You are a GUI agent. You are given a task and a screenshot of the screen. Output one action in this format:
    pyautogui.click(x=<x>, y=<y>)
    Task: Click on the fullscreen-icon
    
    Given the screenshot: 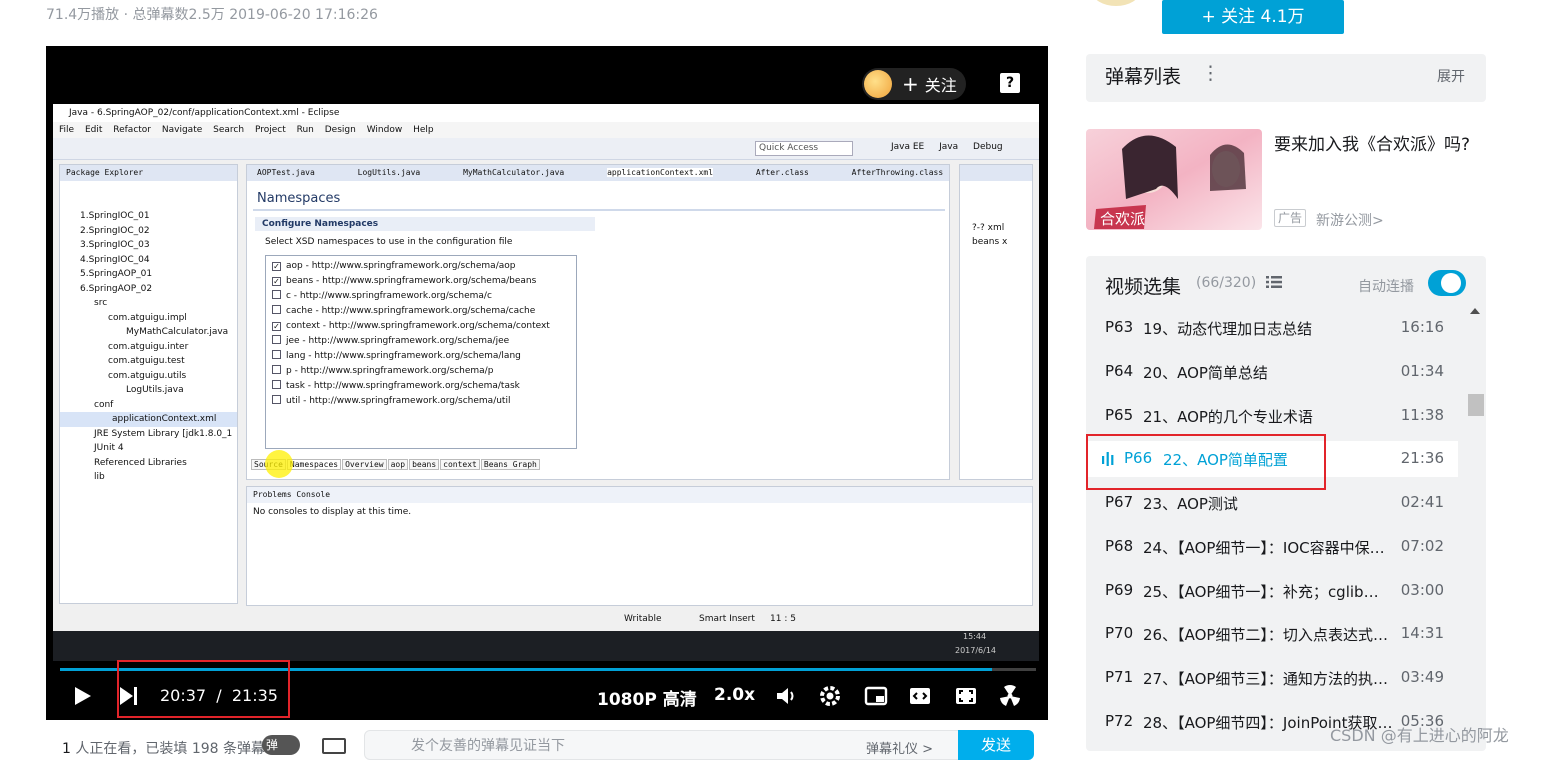 What is the action you would take?
    pyautogui.click(x=1010, y=696)
    